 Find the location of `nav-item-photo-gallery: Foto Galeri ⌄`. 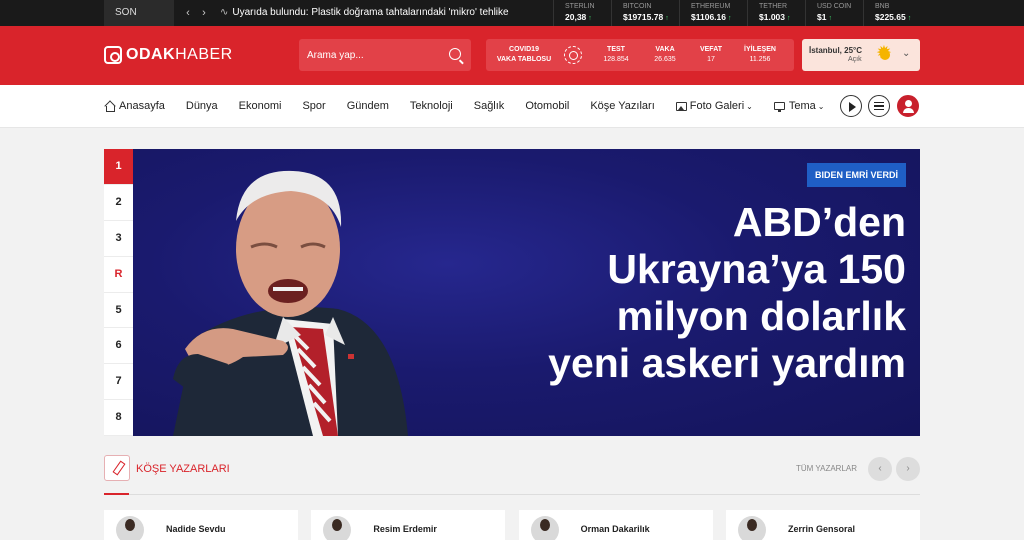

nav-item-photo-gallery: Foto Galeri ⌄ is located at coordinates (714, 106).